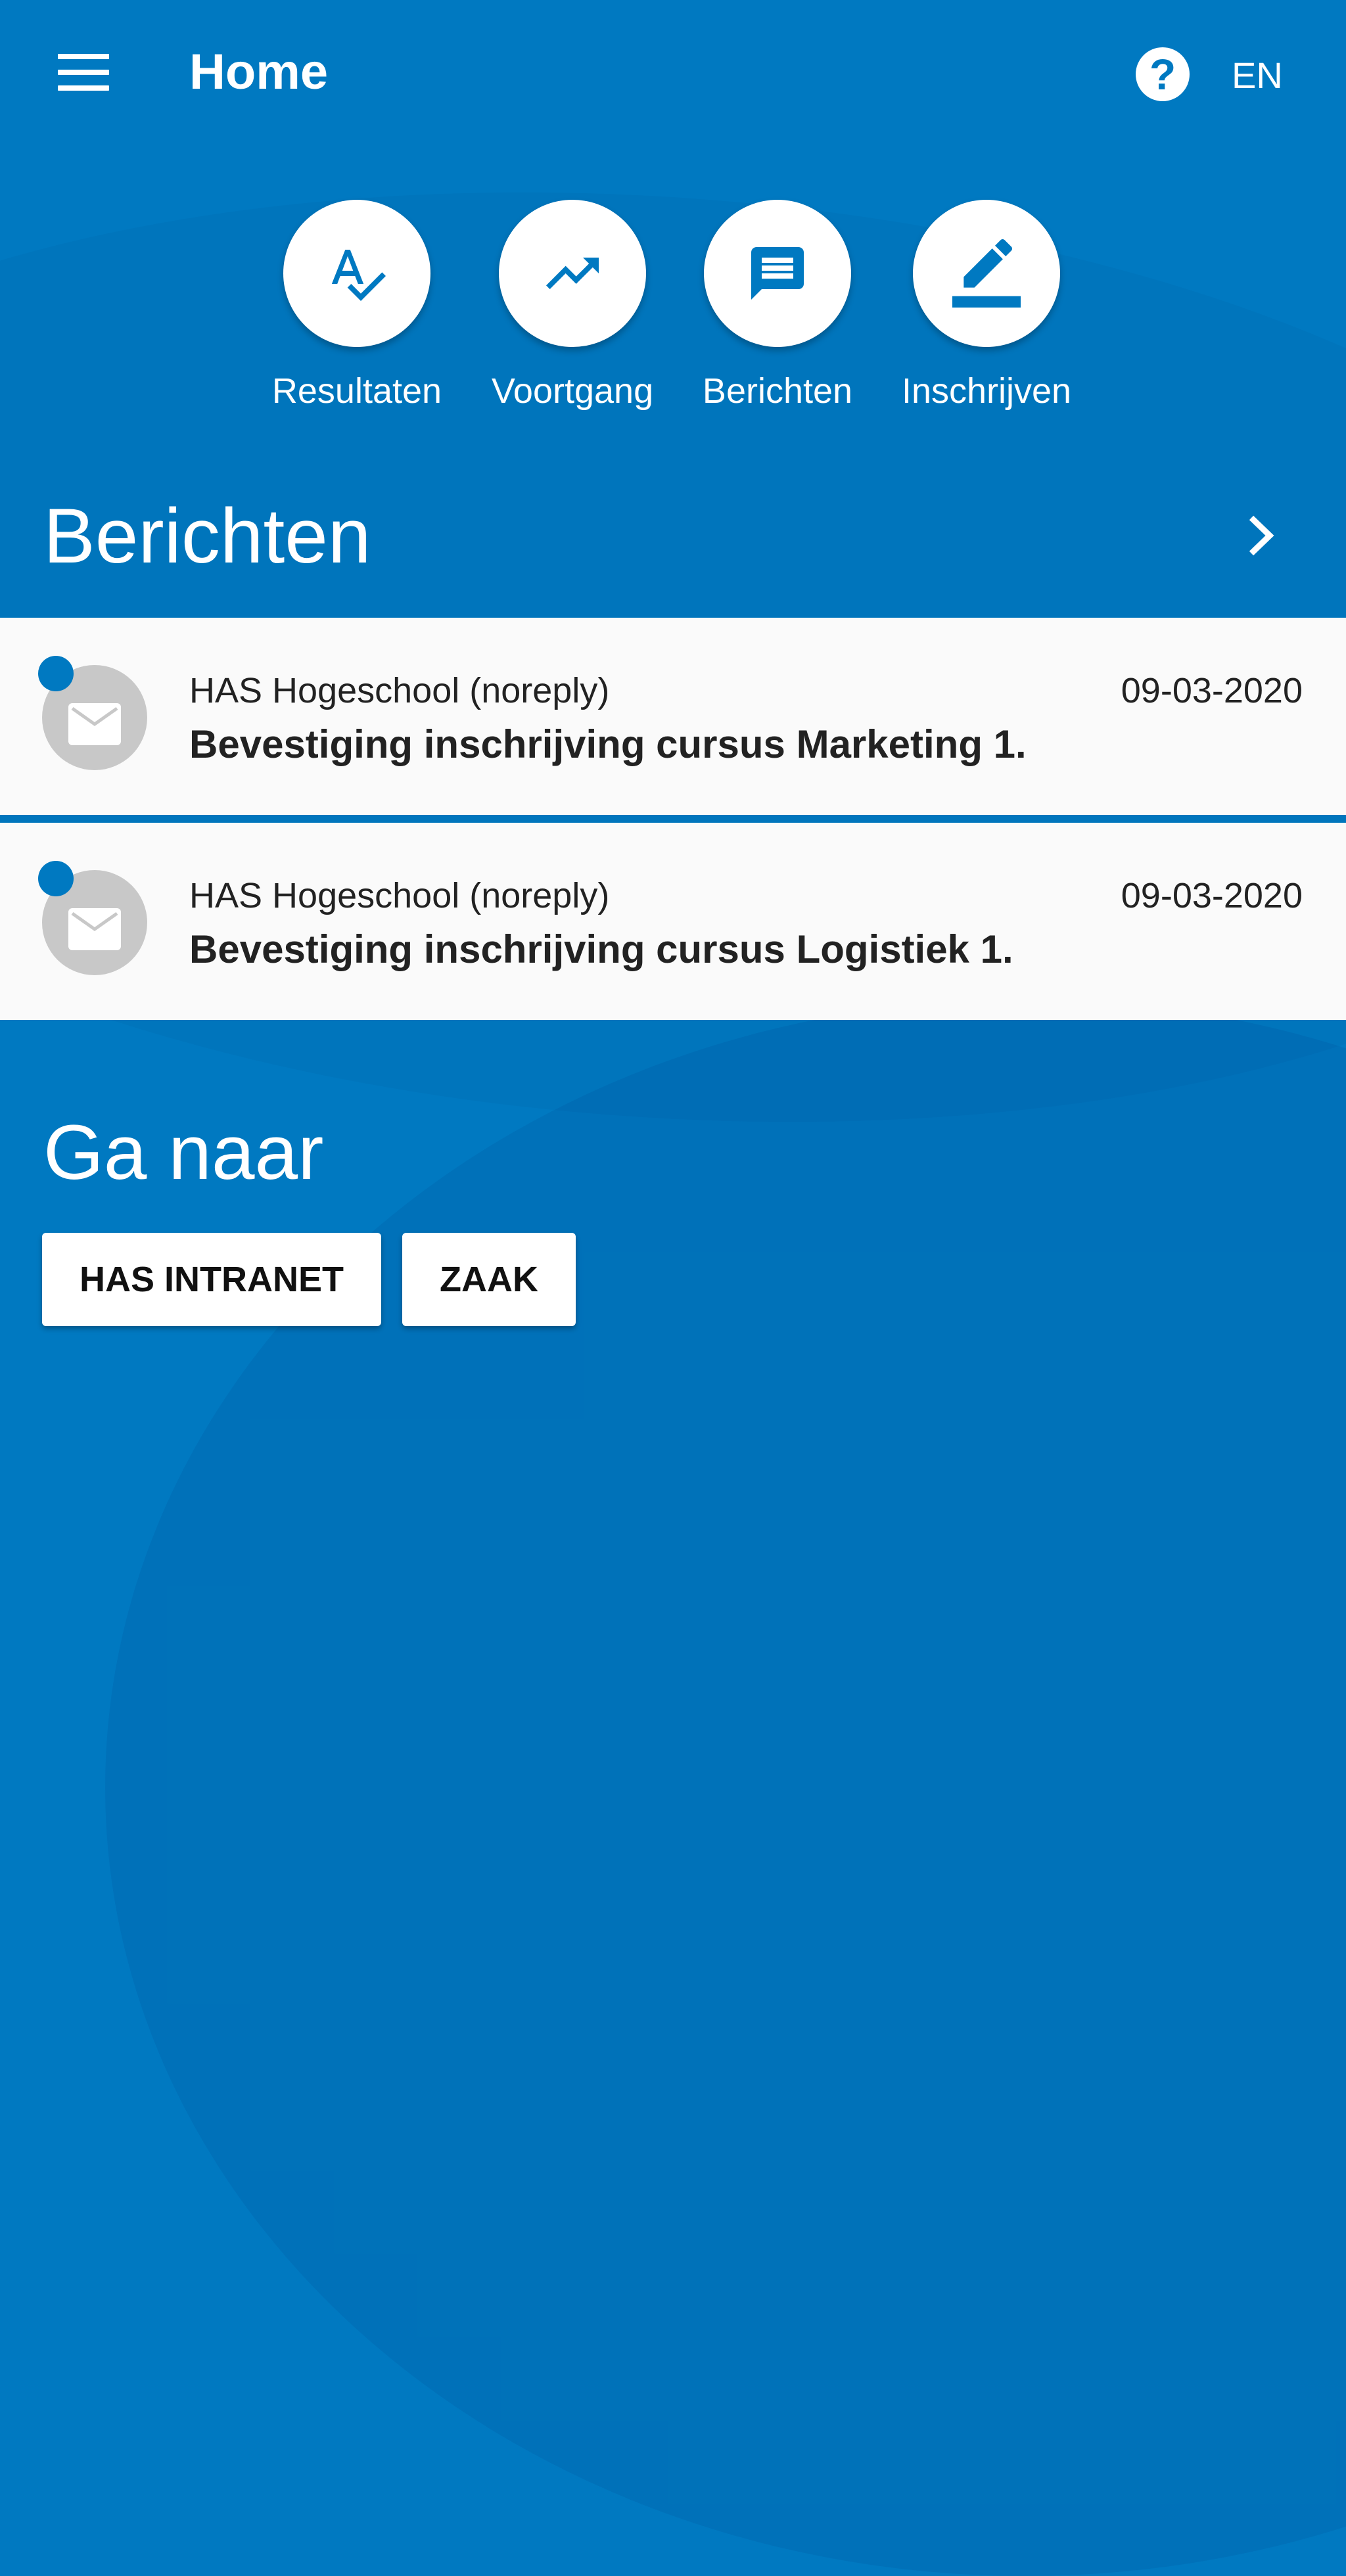 Image resolution: width=1346 pixels, height=2576 pixels. What do you see at coordinates (259, 72) in the screenshot?
I see `page-title: Home` at bounding box center [259, 72].